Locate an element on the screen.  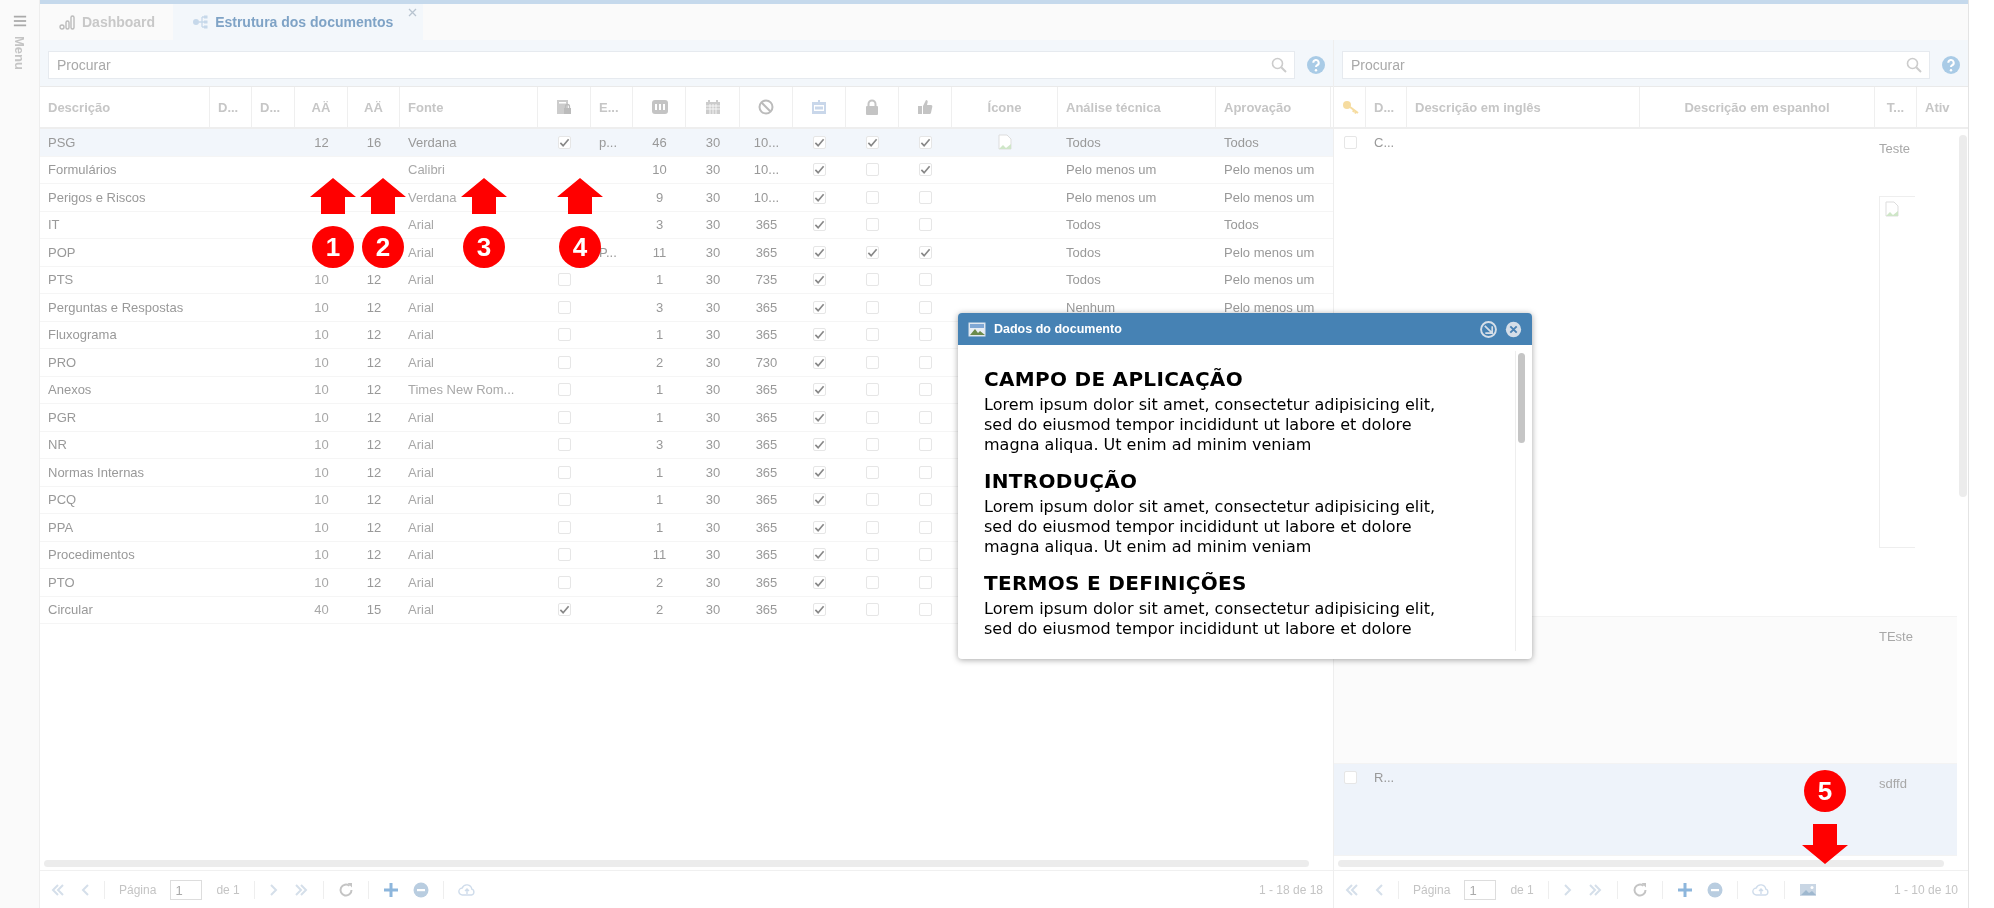
cloud-upload-icon is located at coordinates (466, 890).